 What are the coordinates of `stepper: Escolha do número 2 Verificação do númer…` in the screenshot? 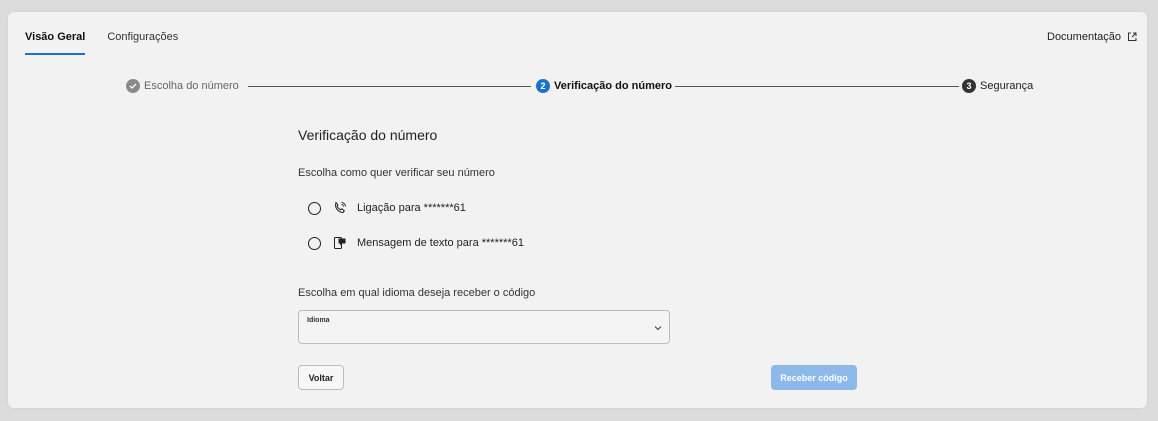 It's located at (579, 87).